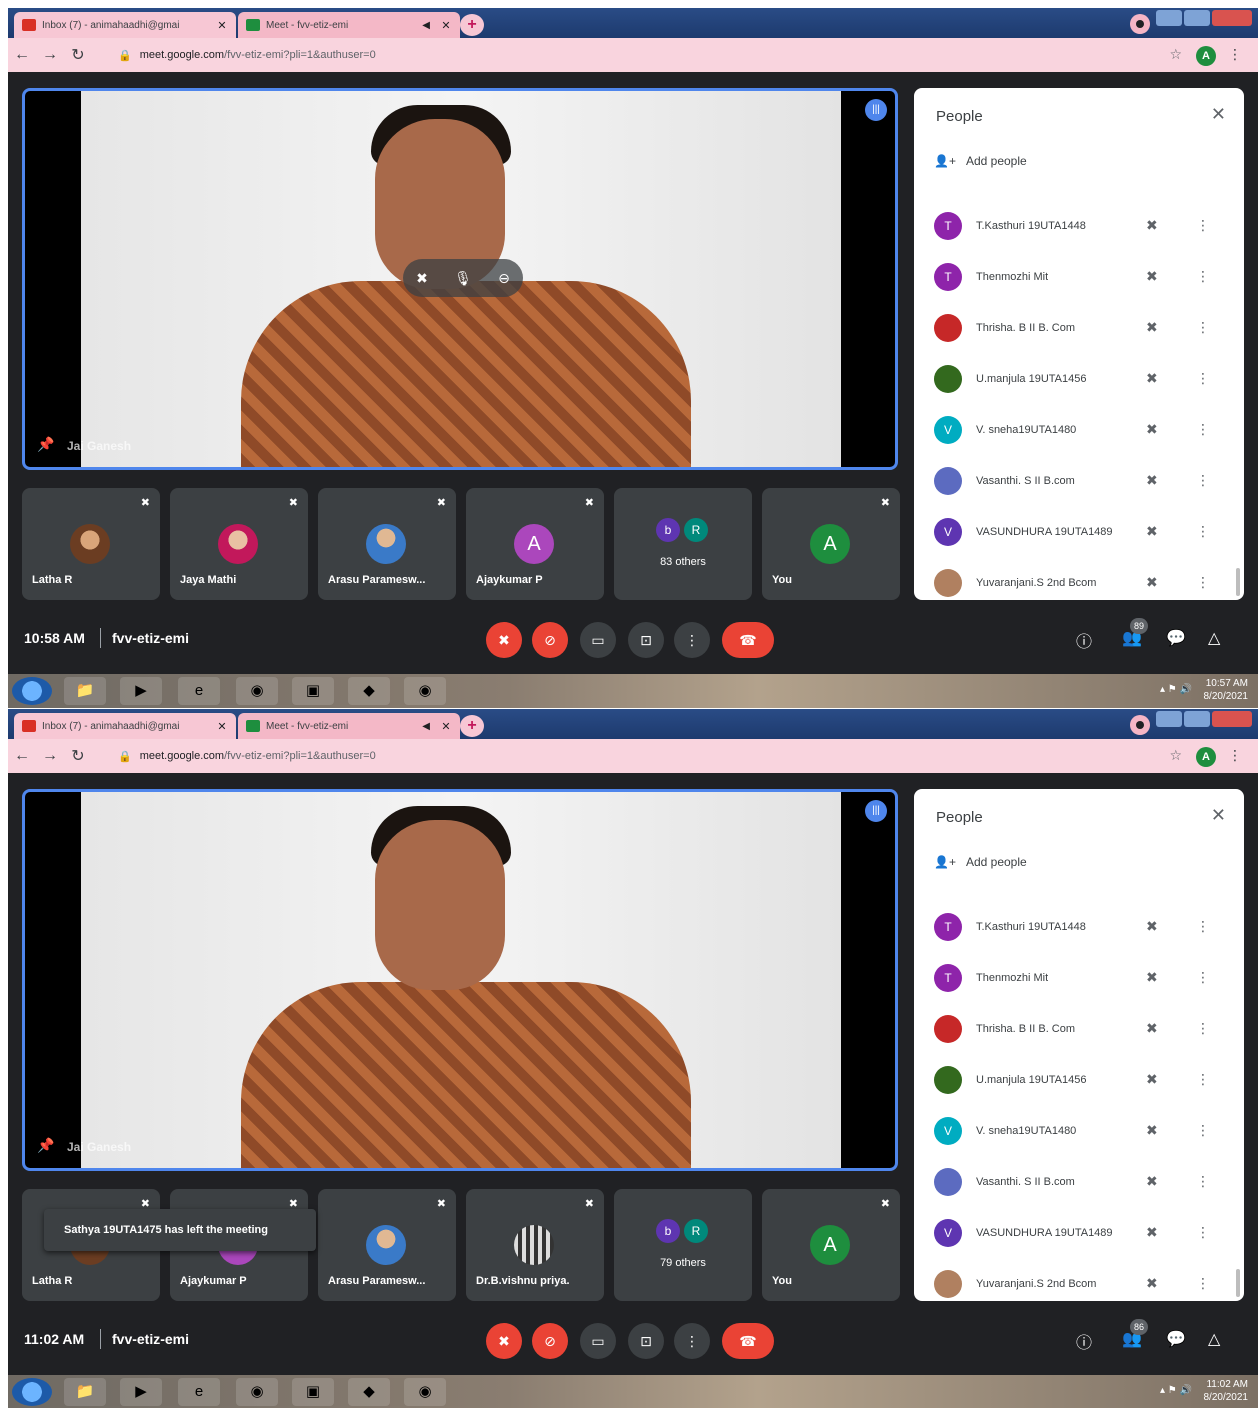 The width and height of the screenshot is (1258, 1408). I want to click on others-tile: b R 79 others, so click(683, 1245).